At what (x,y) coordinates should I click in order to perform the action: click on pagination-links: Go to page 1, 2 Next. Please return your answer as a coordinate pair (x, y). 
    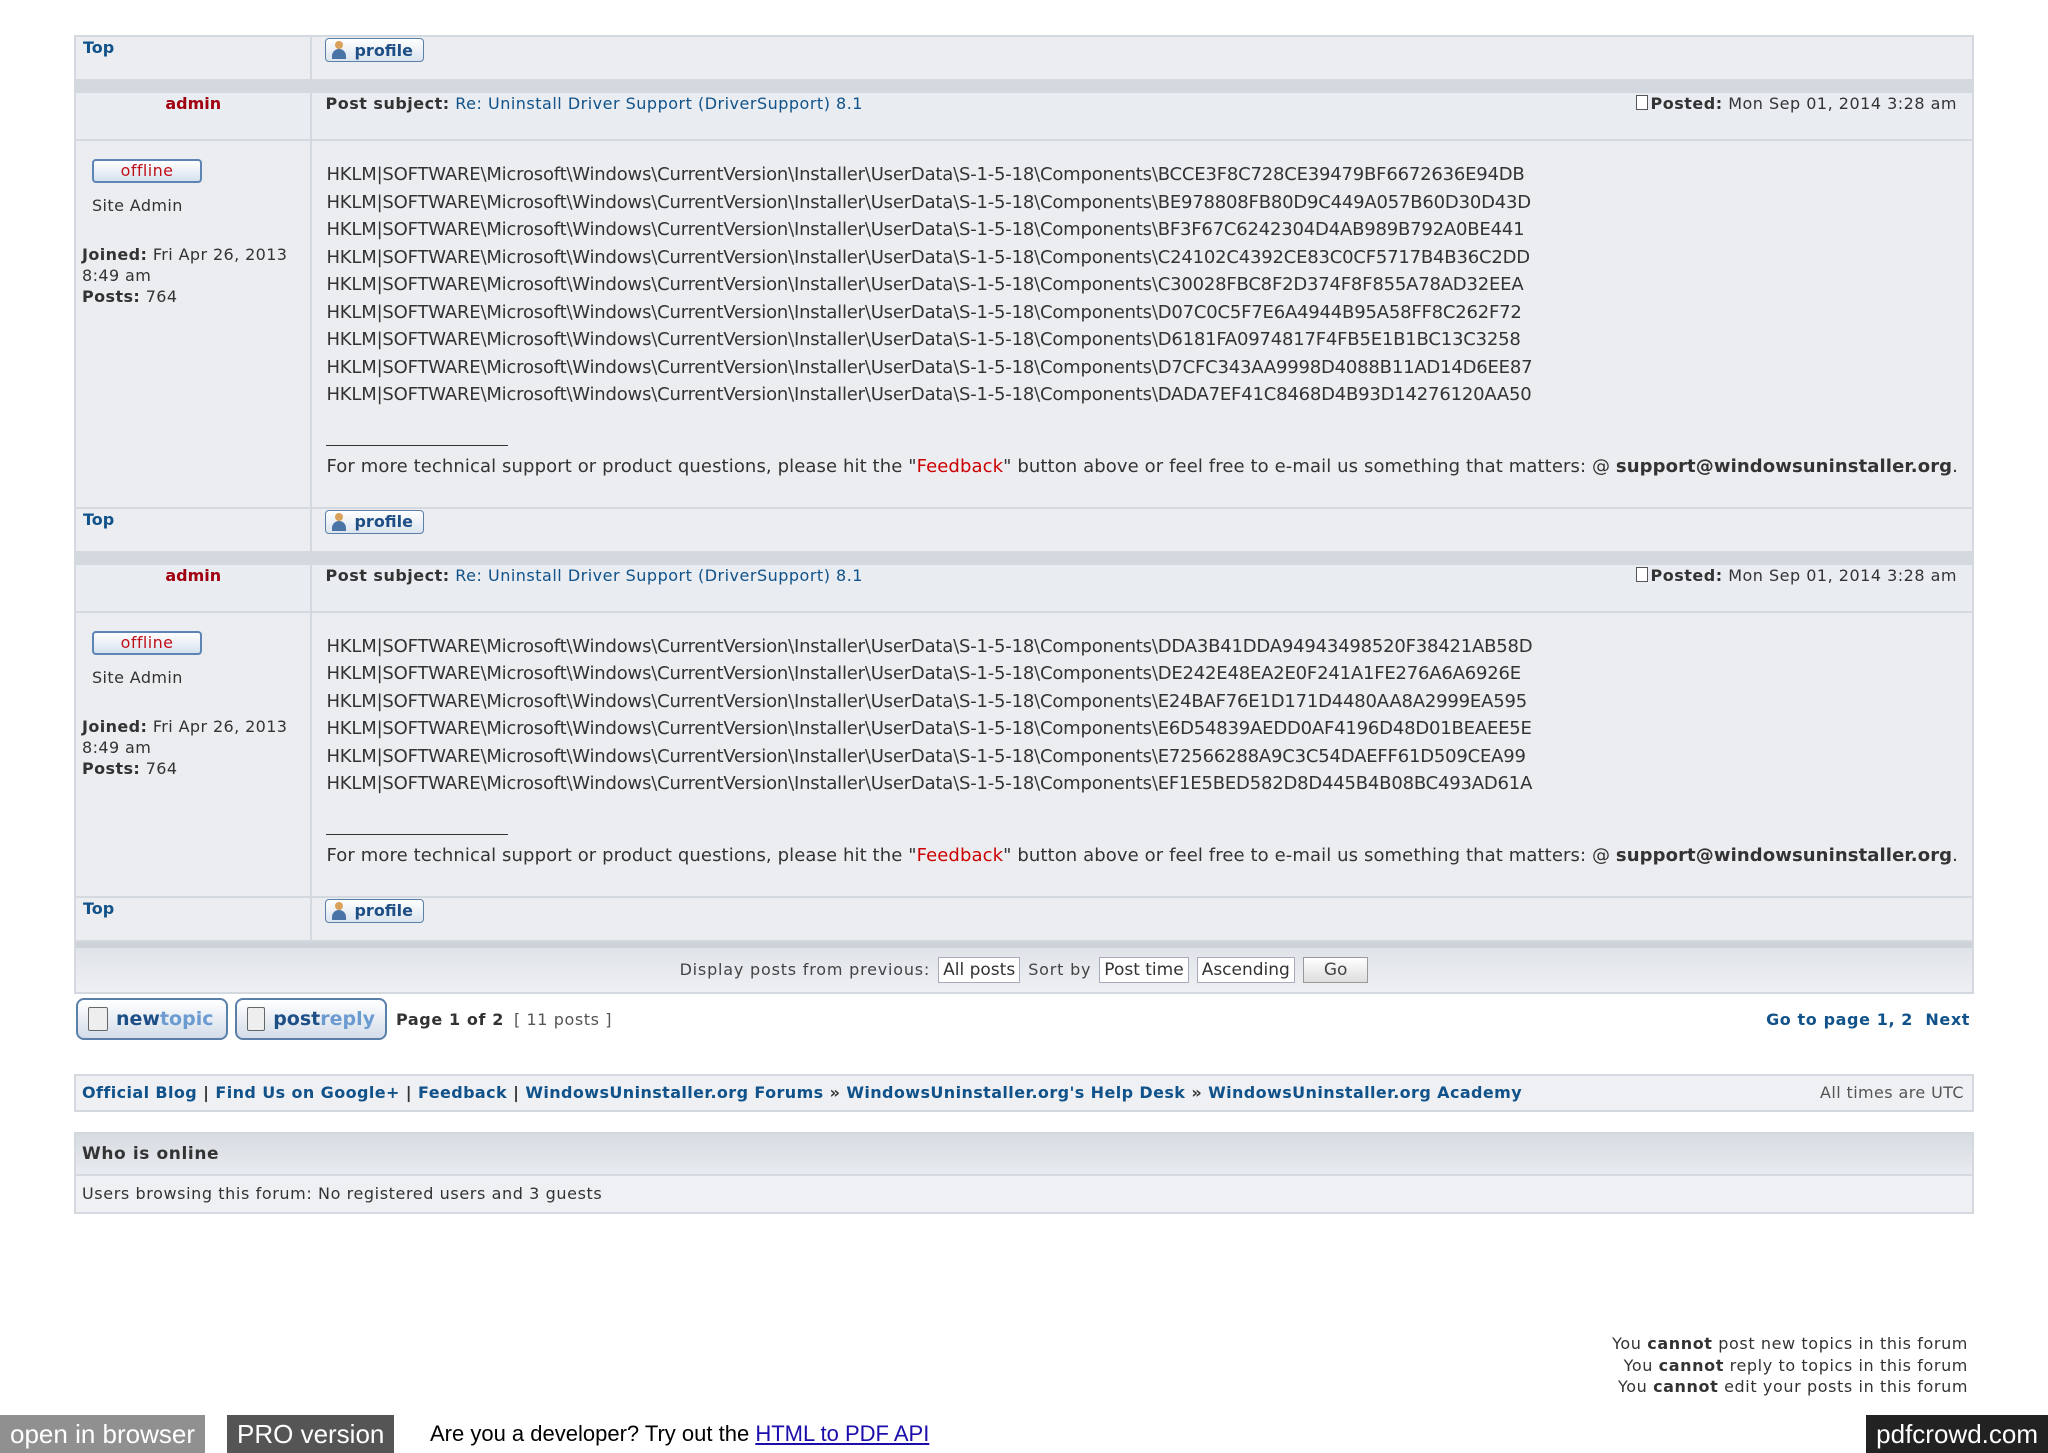
    Looking at the image, I should click on (1868, 1019).